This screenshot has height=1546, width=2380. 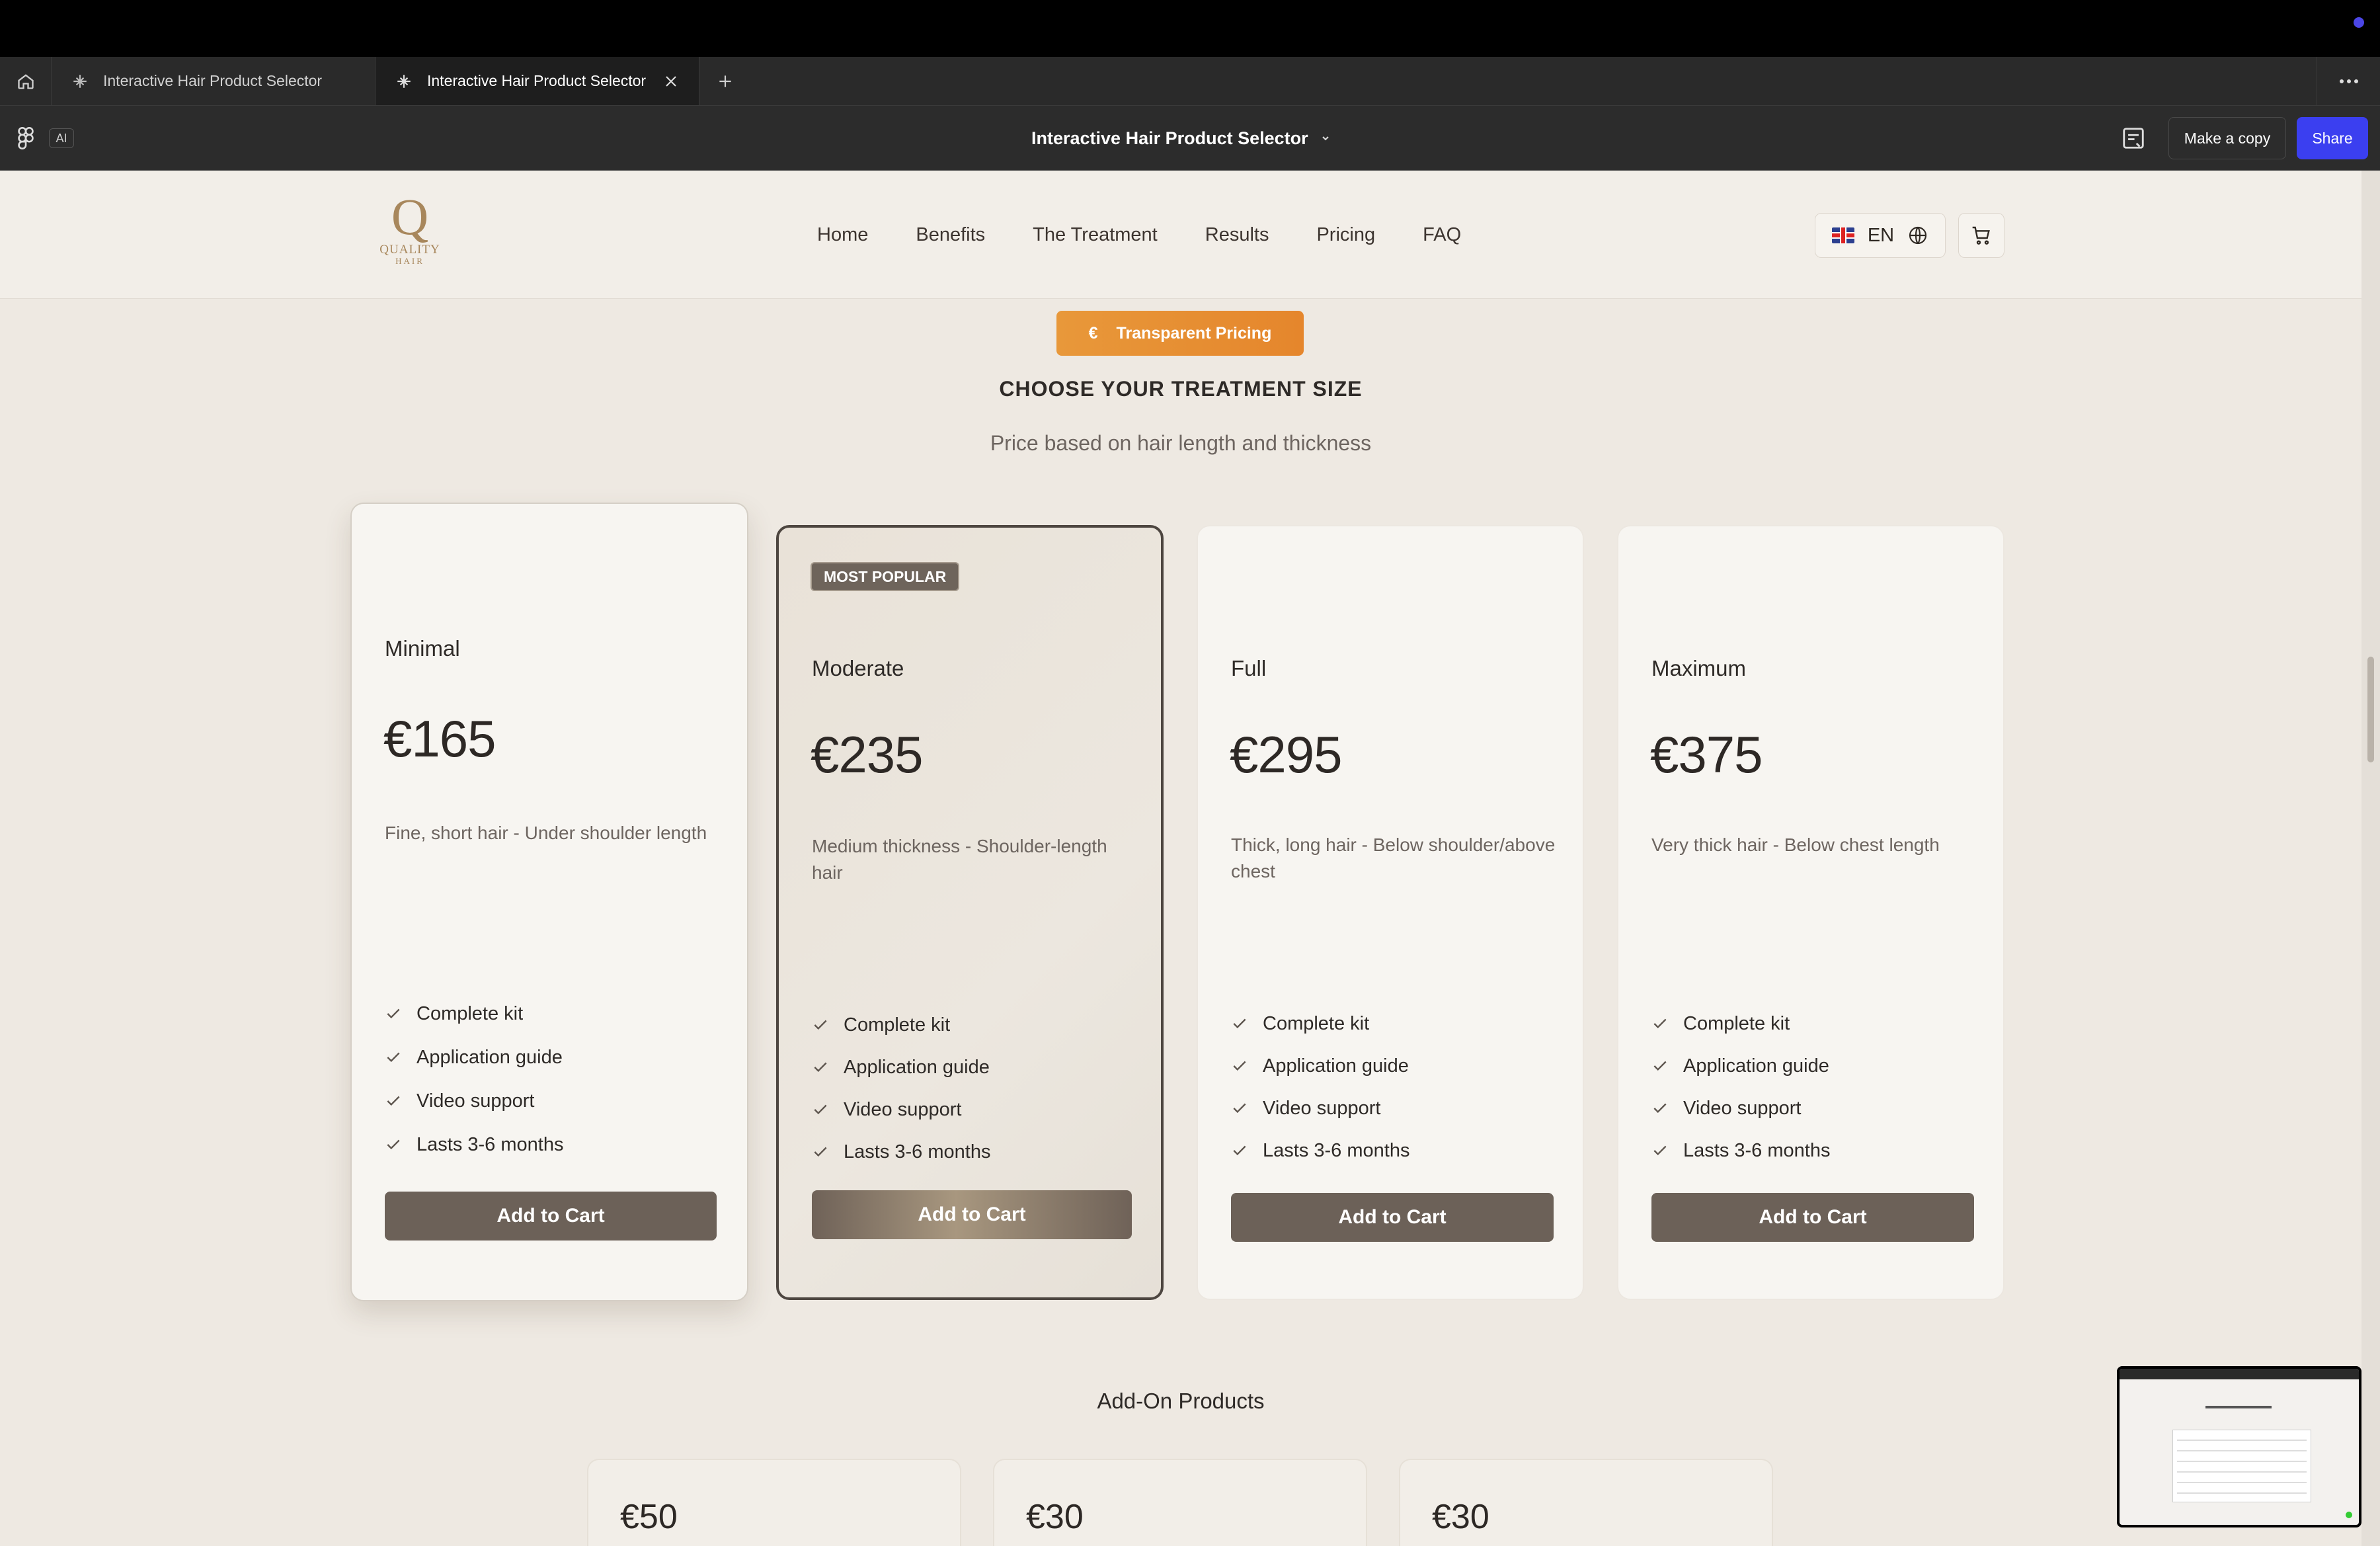 I want to click on new-tab-button, so click(x=725, y=81).